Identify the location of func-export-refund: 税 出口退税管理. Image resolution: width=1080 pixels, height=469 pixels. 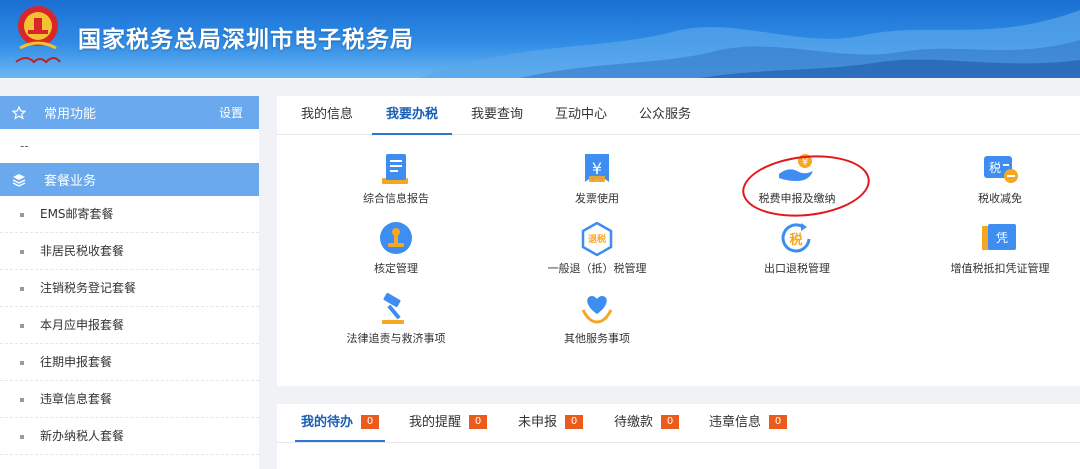
(797, 249).